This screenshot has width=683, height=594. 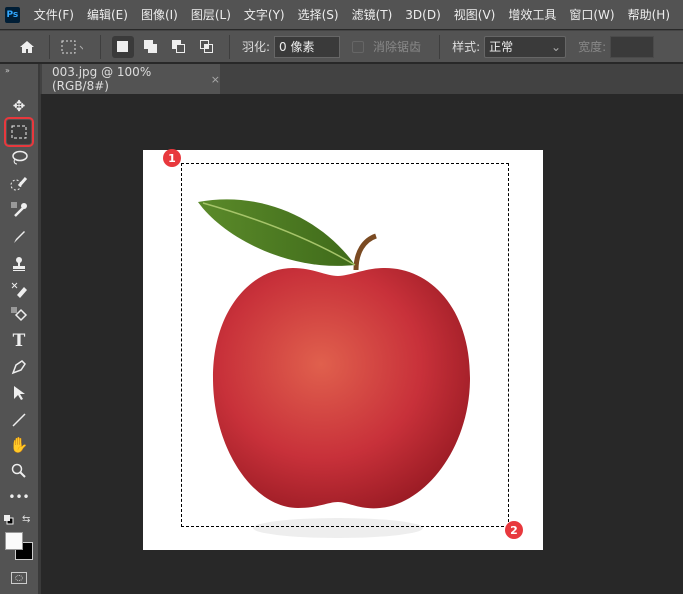 I want to click on menu-file: 文件(F), so click(x=54, y=14).